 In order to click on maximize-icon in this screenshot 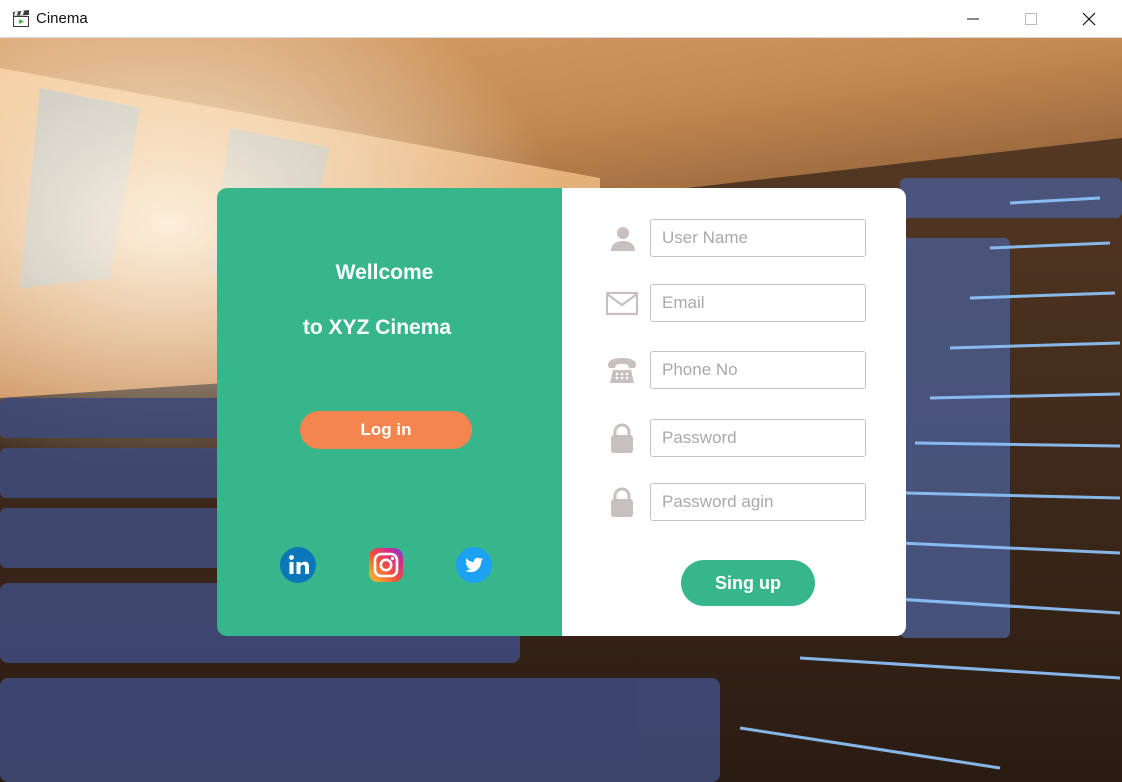, I will do `click(1031, 19)`.